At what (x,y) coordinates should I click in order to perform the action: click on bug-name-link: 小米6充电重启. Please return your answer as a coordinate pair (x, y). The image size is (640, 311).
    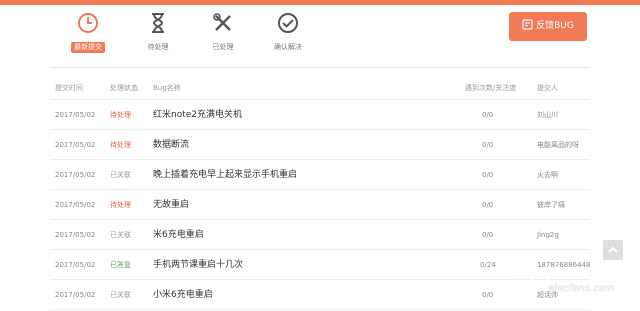
    Looking at the image, I should click on (183, 295).